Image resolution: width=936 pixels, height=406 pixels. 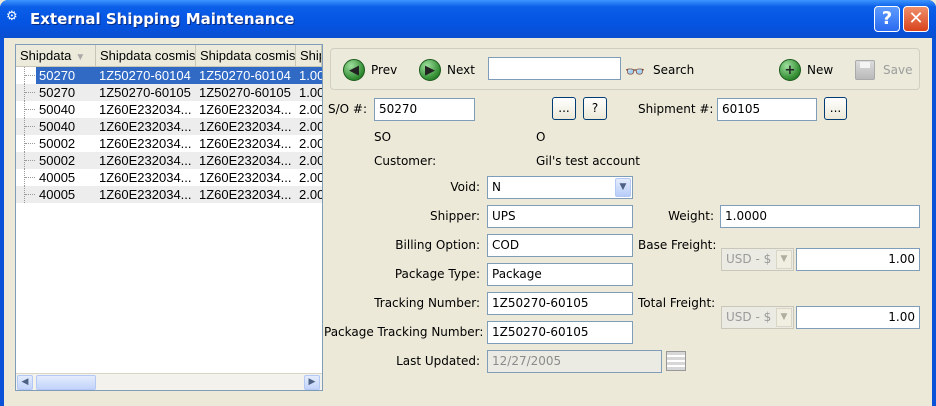 I want to click on prev-button: ◀ Prev, so click(x=374, y=70).